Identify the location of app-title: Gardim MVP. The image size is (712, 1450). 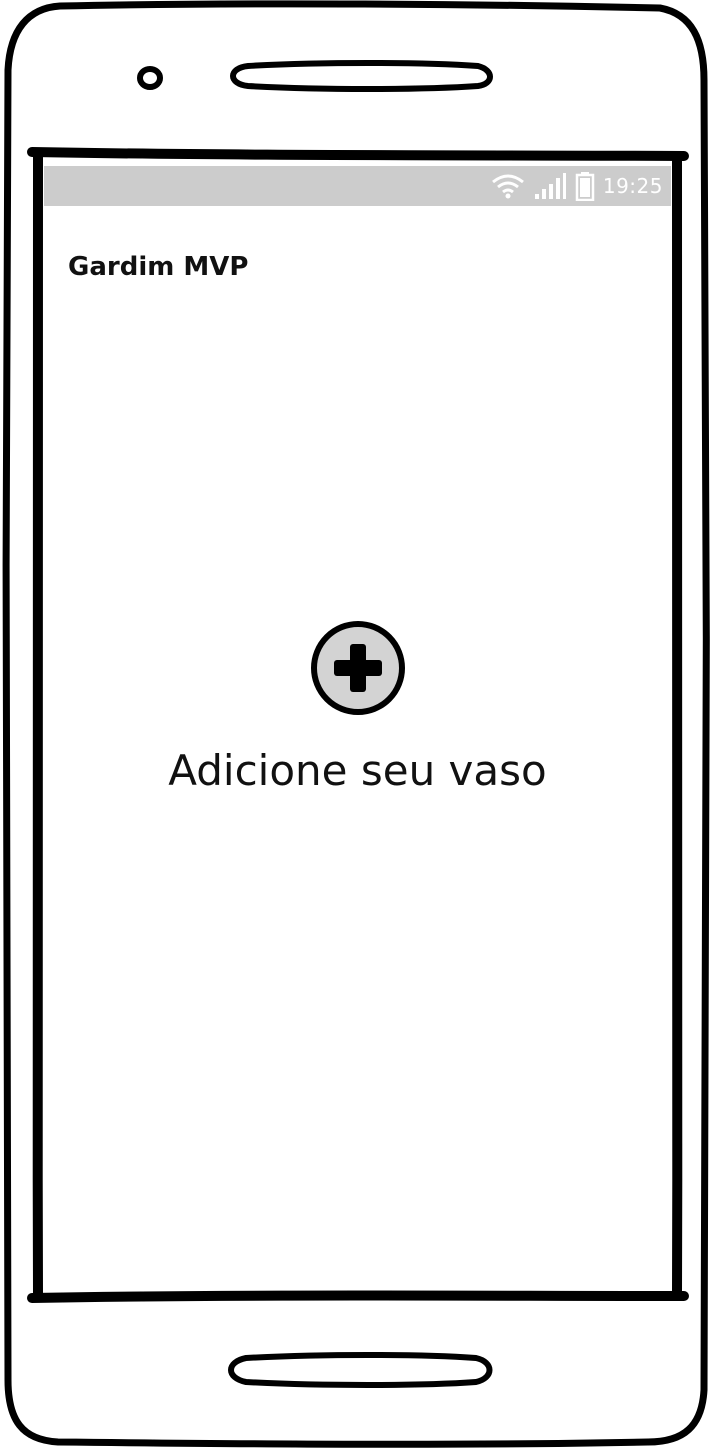
(158, 267).